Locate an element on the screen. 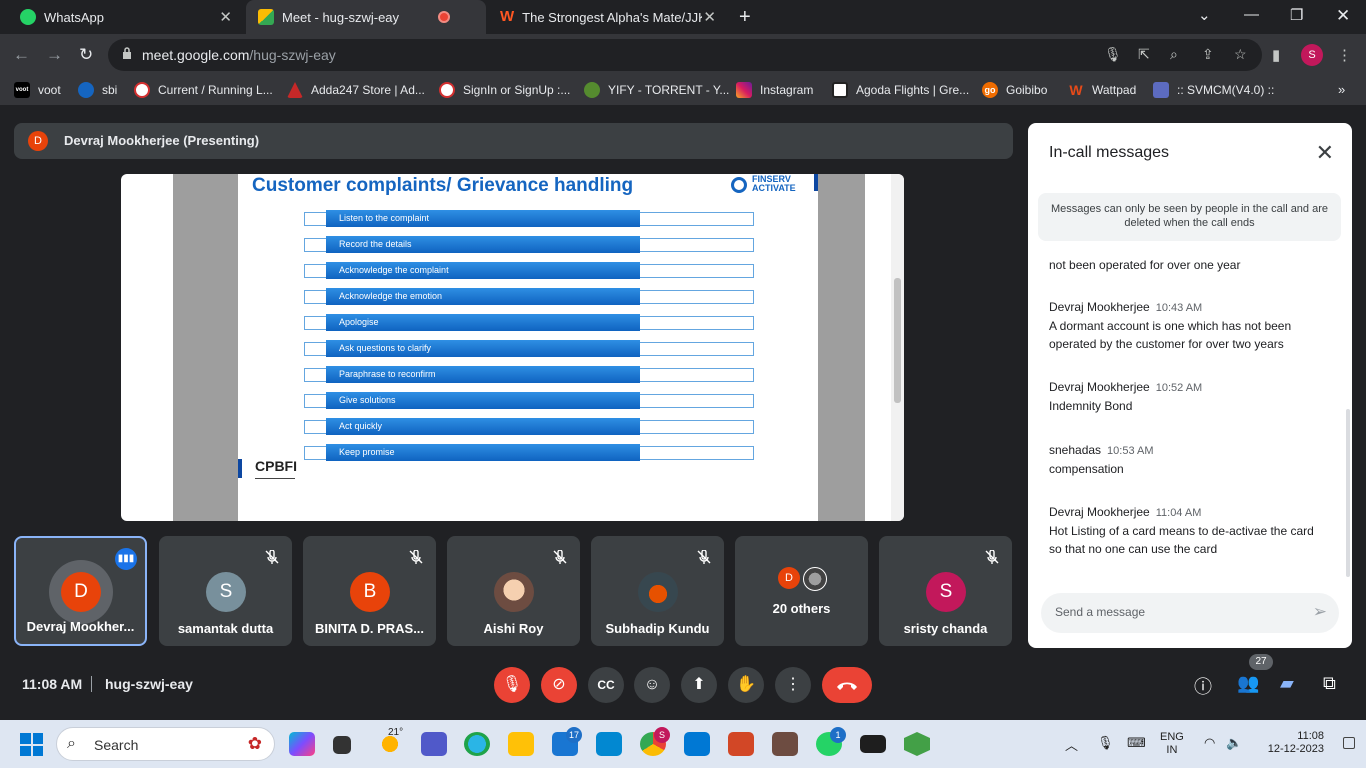  screen-scrollbar is located at coordinates (897, 347).